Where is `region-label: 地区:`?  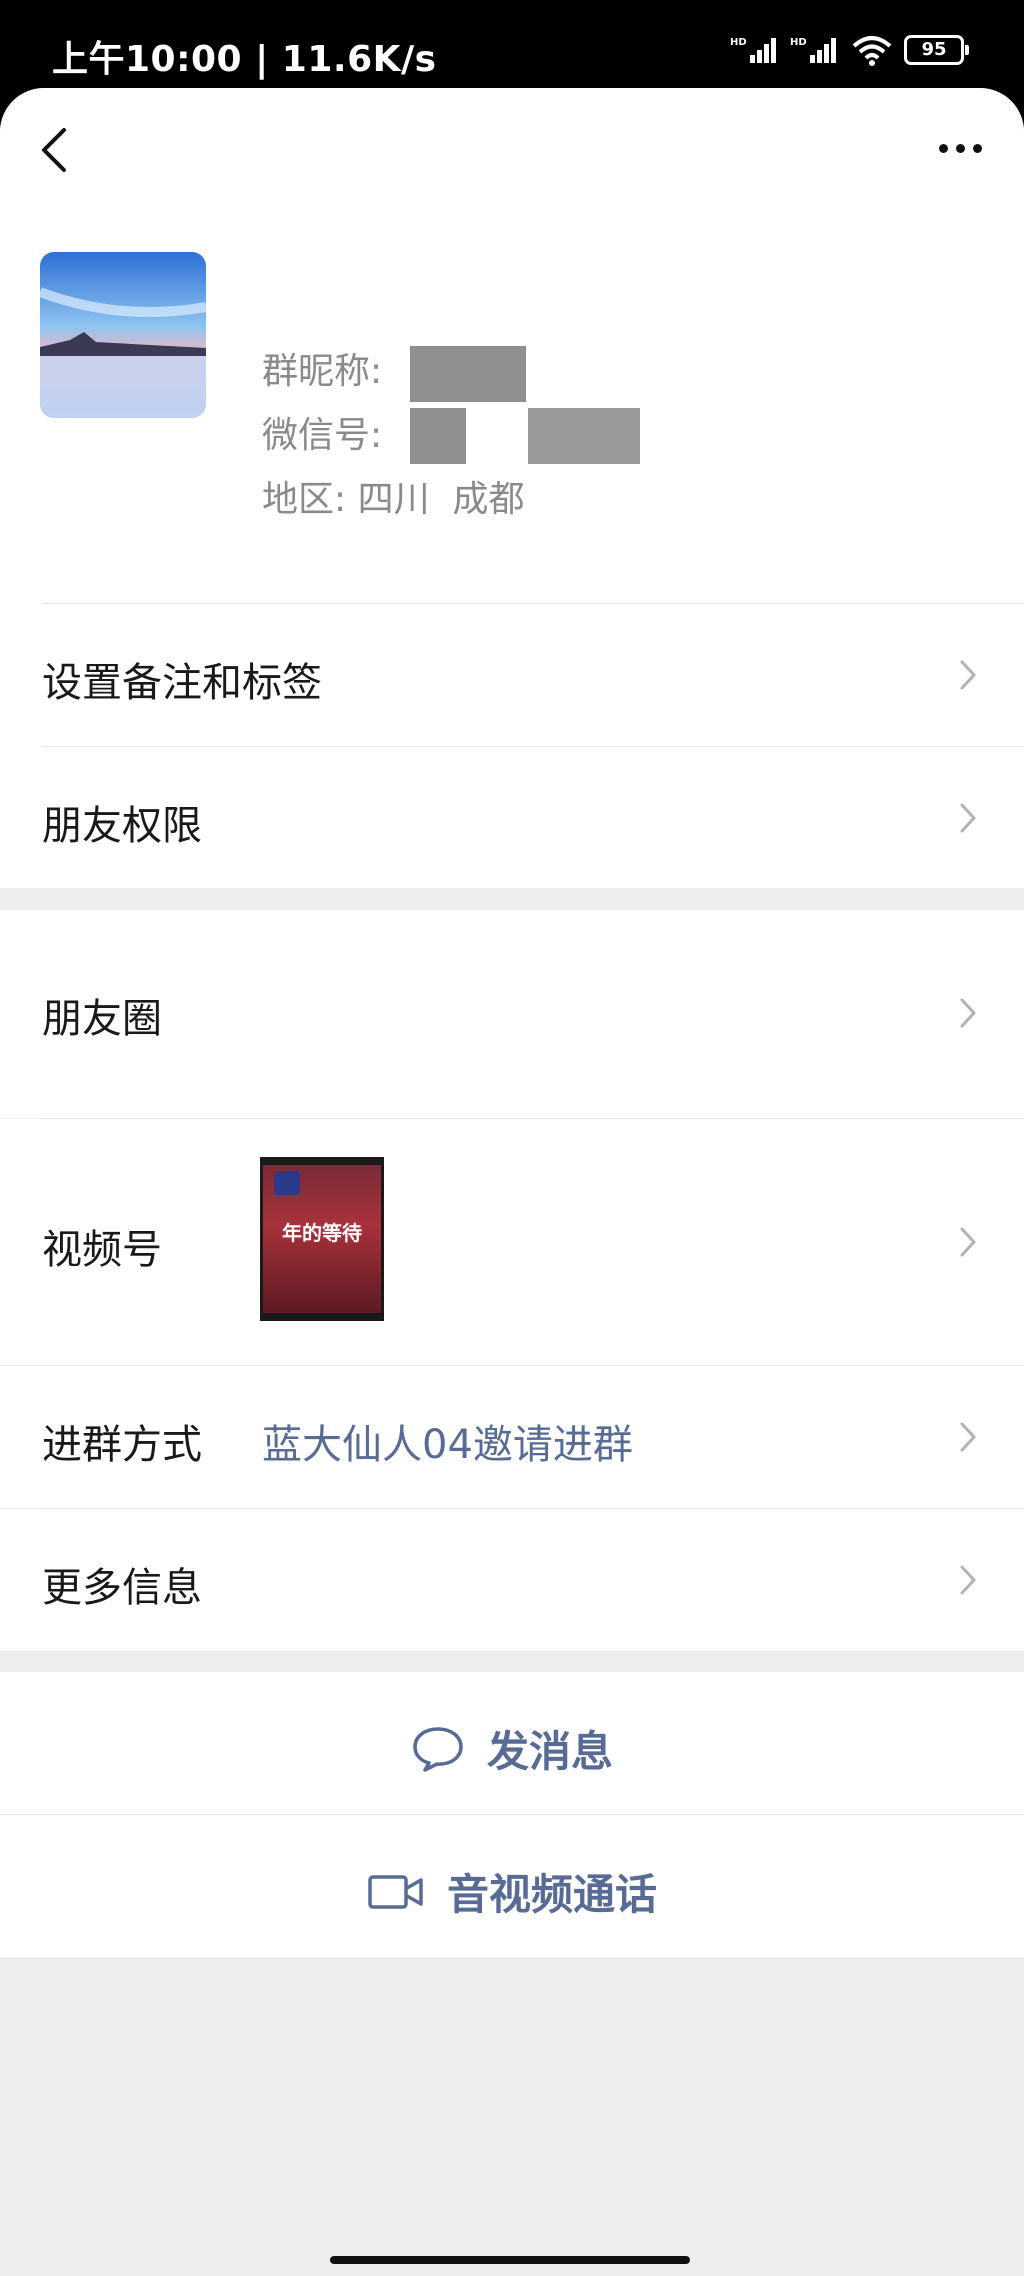 region-label: 地区: is located at coordinates (304, 499).